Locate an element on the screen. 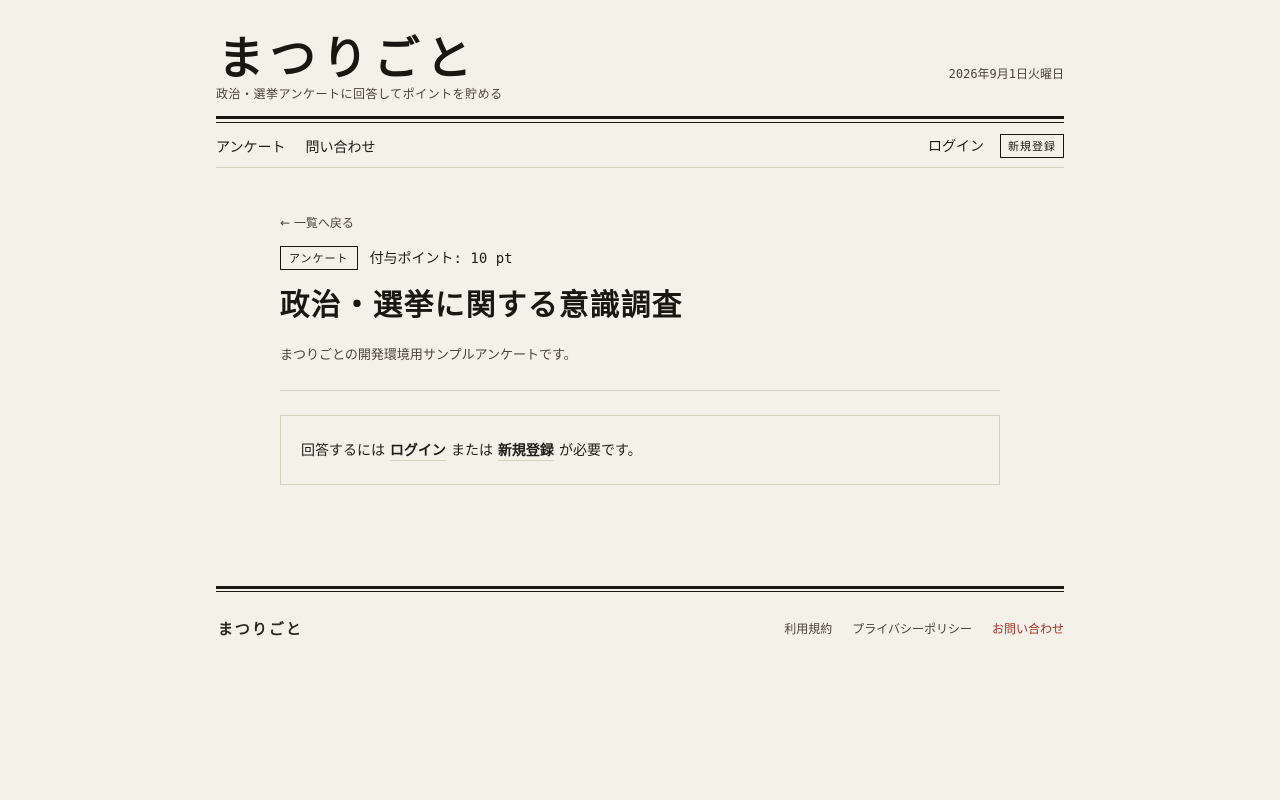 The width and height of the screenshot is (1280, 800). main-nav: アンケート 問い合わせ ログイン 新規登録 is located at coordinates (640, 145).